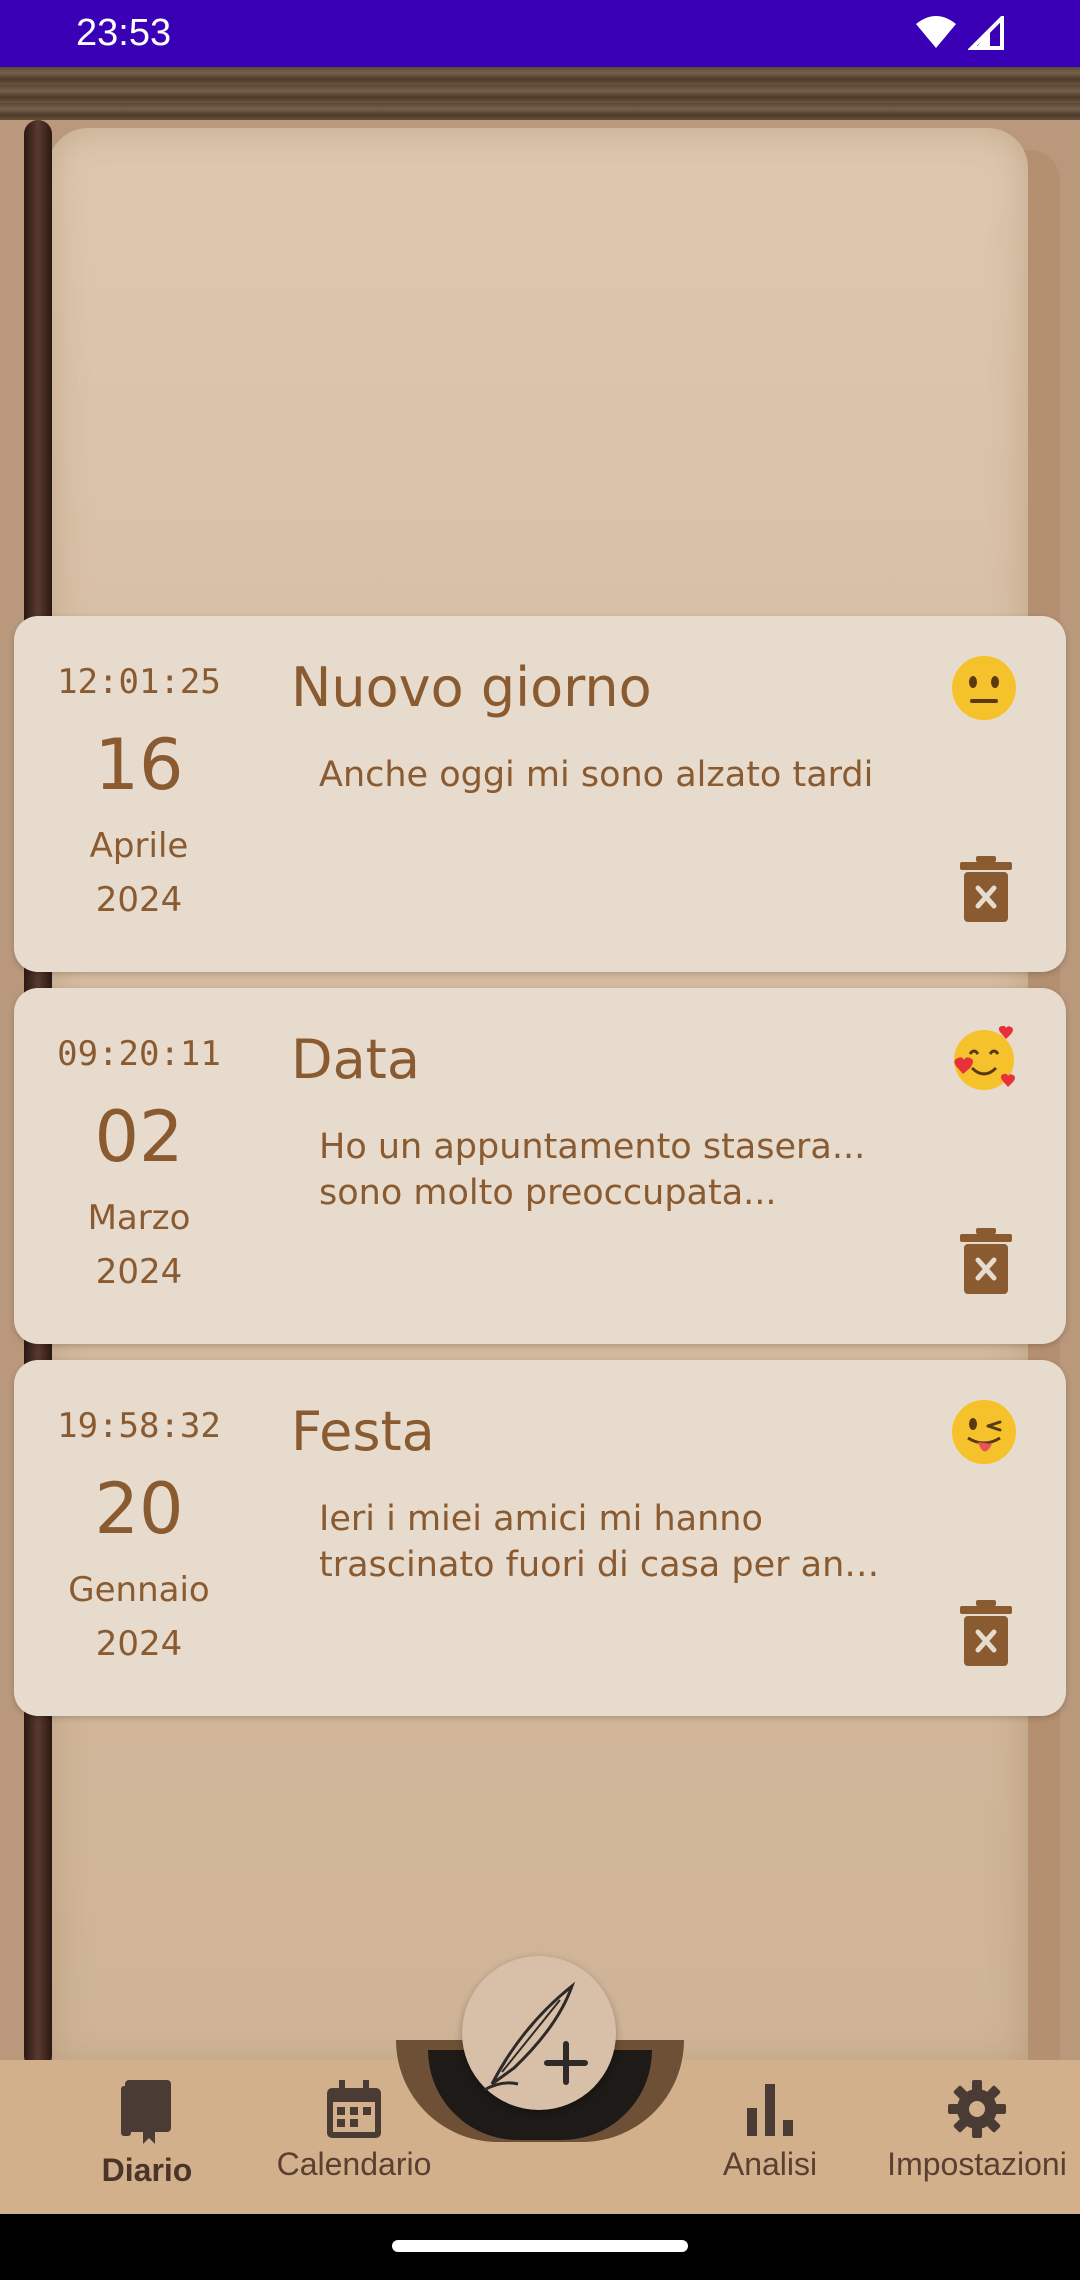  What do you see at coordinates (139, 682) in the screenshot?
I see `entry-time: 12:01:25` at bounding box center [139, 682].